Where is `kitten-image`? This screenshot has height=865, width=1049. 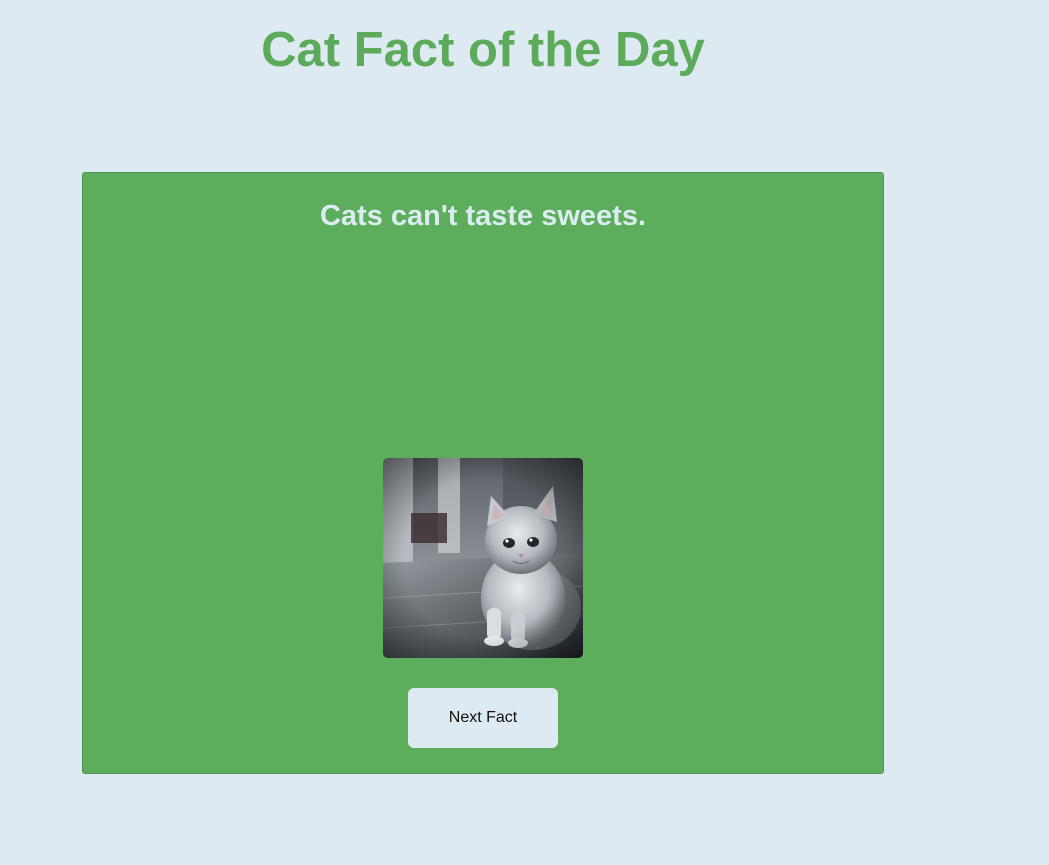
kitten-image is located at coordinates (483, 558).